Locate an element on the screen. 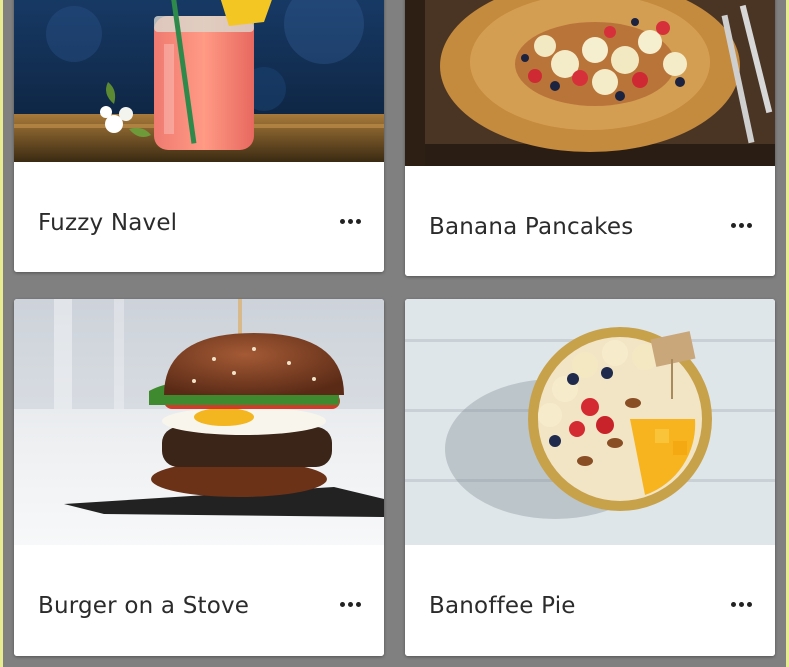 The width and height of the screenshot is (789, 667). recipe-card-footer: Burger on a Stove is located at coordinates (199, 600).